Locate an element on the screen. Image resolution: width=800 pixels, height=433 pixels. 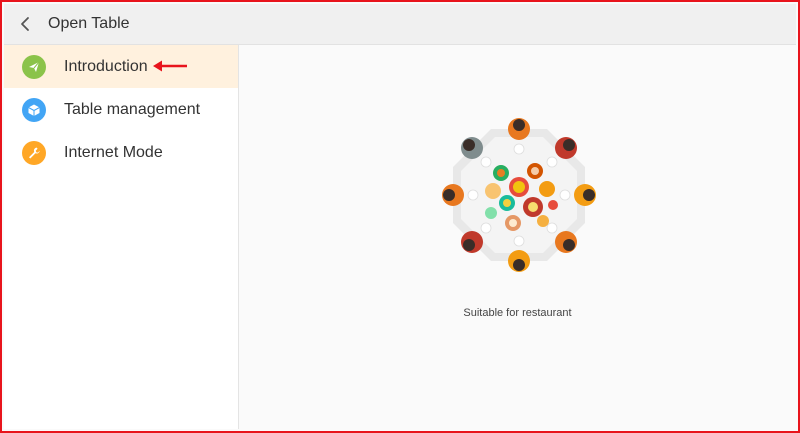
page-title: Open Table is located at coordinates (89, 23).